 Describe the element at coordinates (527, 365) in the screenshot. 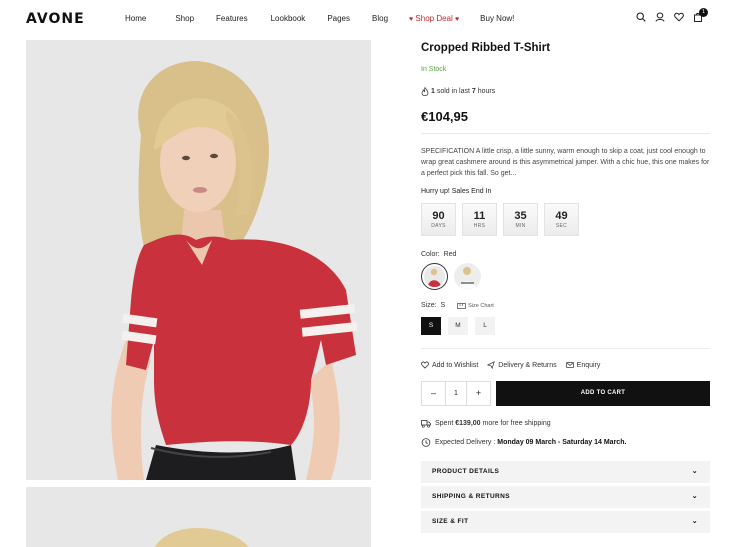

I see `delivery-returns-label: Delivery & Returns` at that location.